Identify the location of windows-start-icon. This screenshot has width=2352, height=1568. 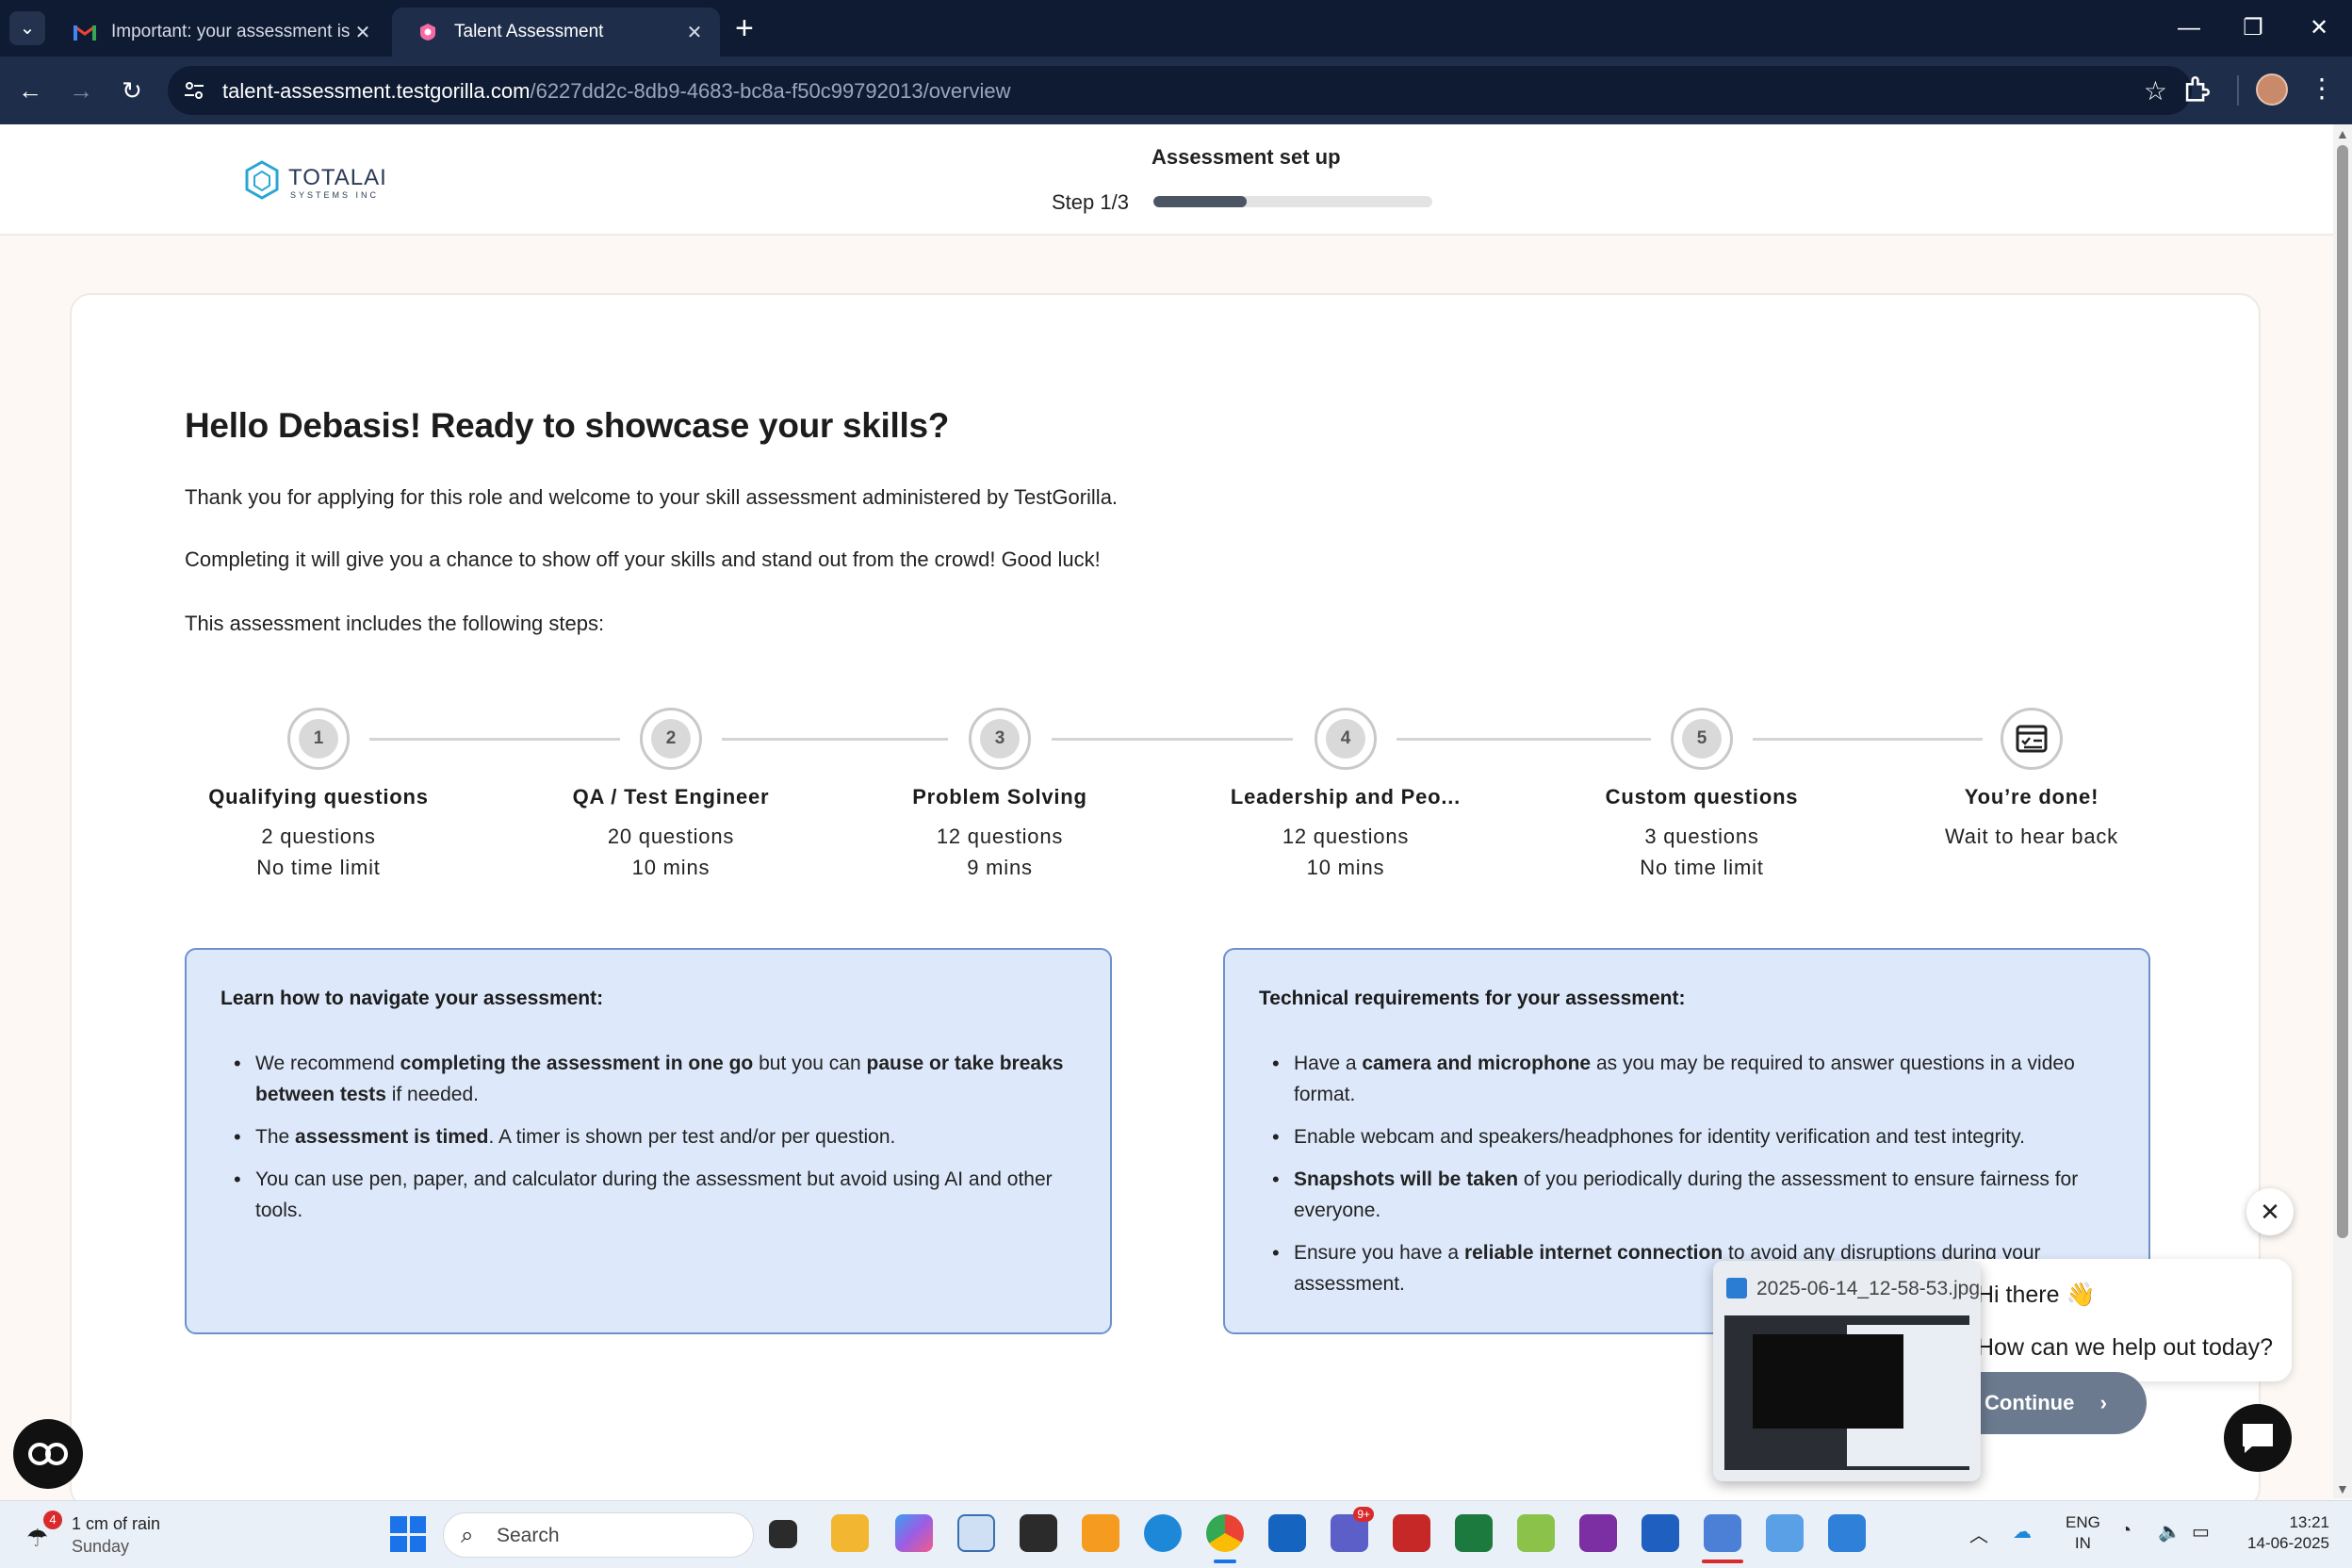
(408, 1534).